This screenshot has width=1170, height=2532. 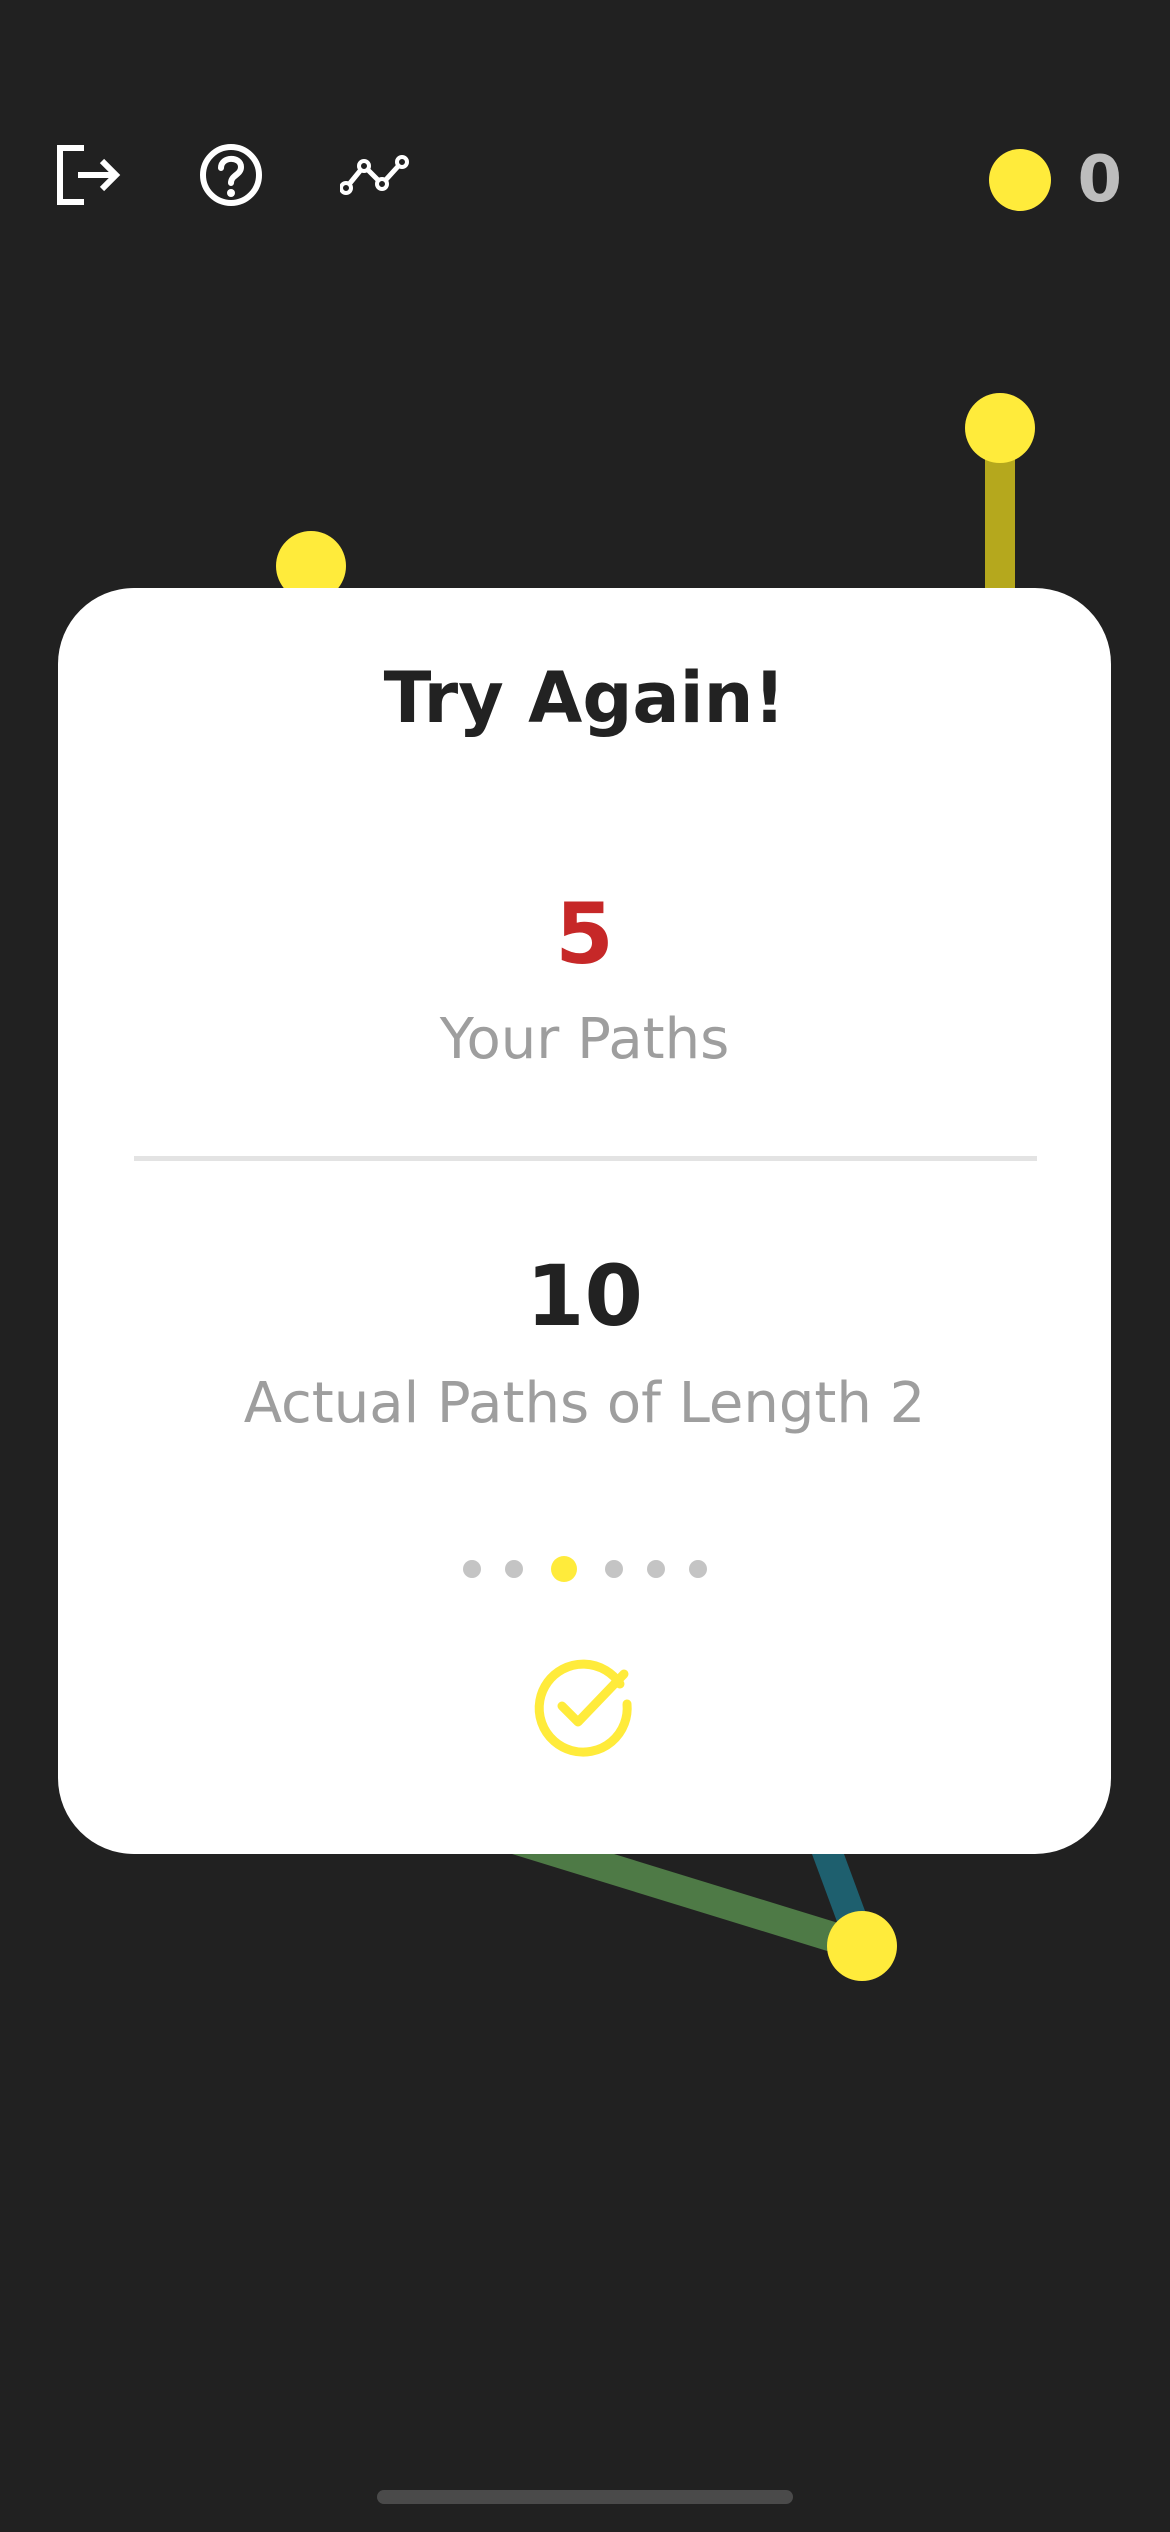 I want to click on page-indicator, so click(x=584, y=1569).